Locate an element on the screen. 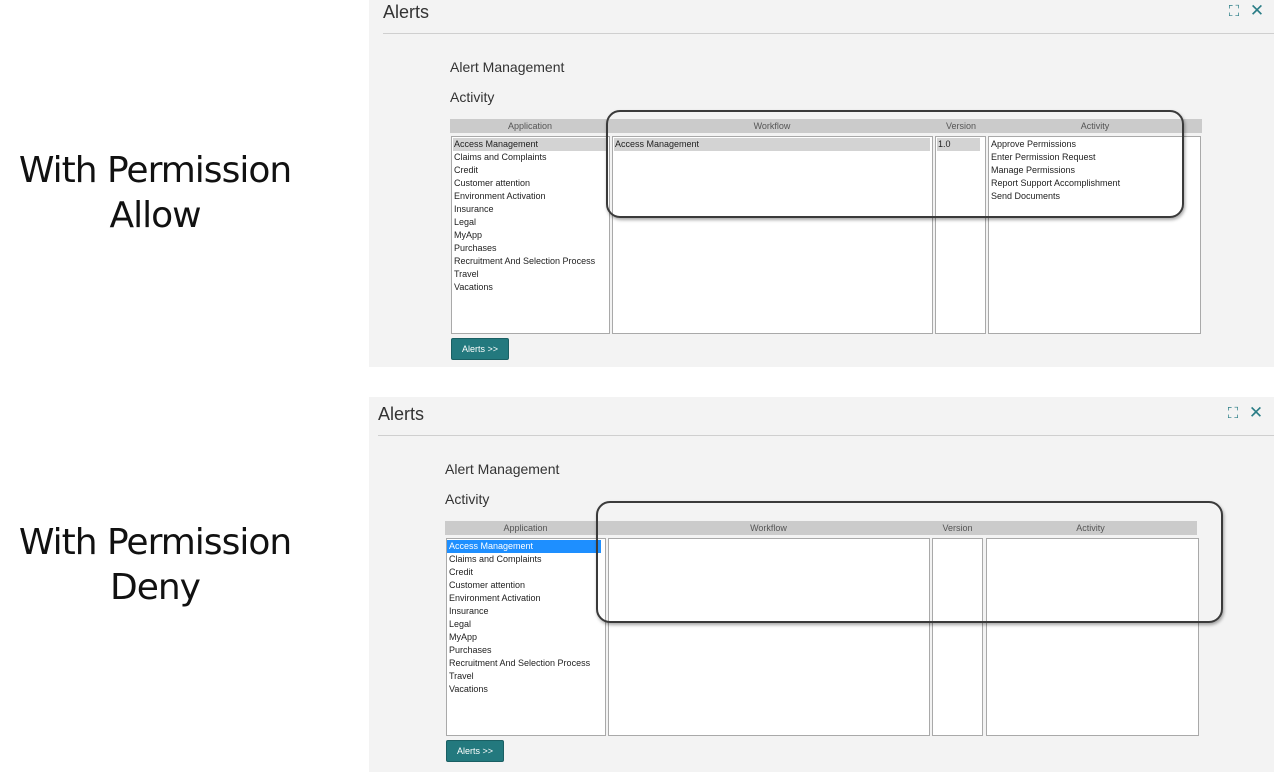  label-deny-line1: With Permission is located at coordinates (155, 542).